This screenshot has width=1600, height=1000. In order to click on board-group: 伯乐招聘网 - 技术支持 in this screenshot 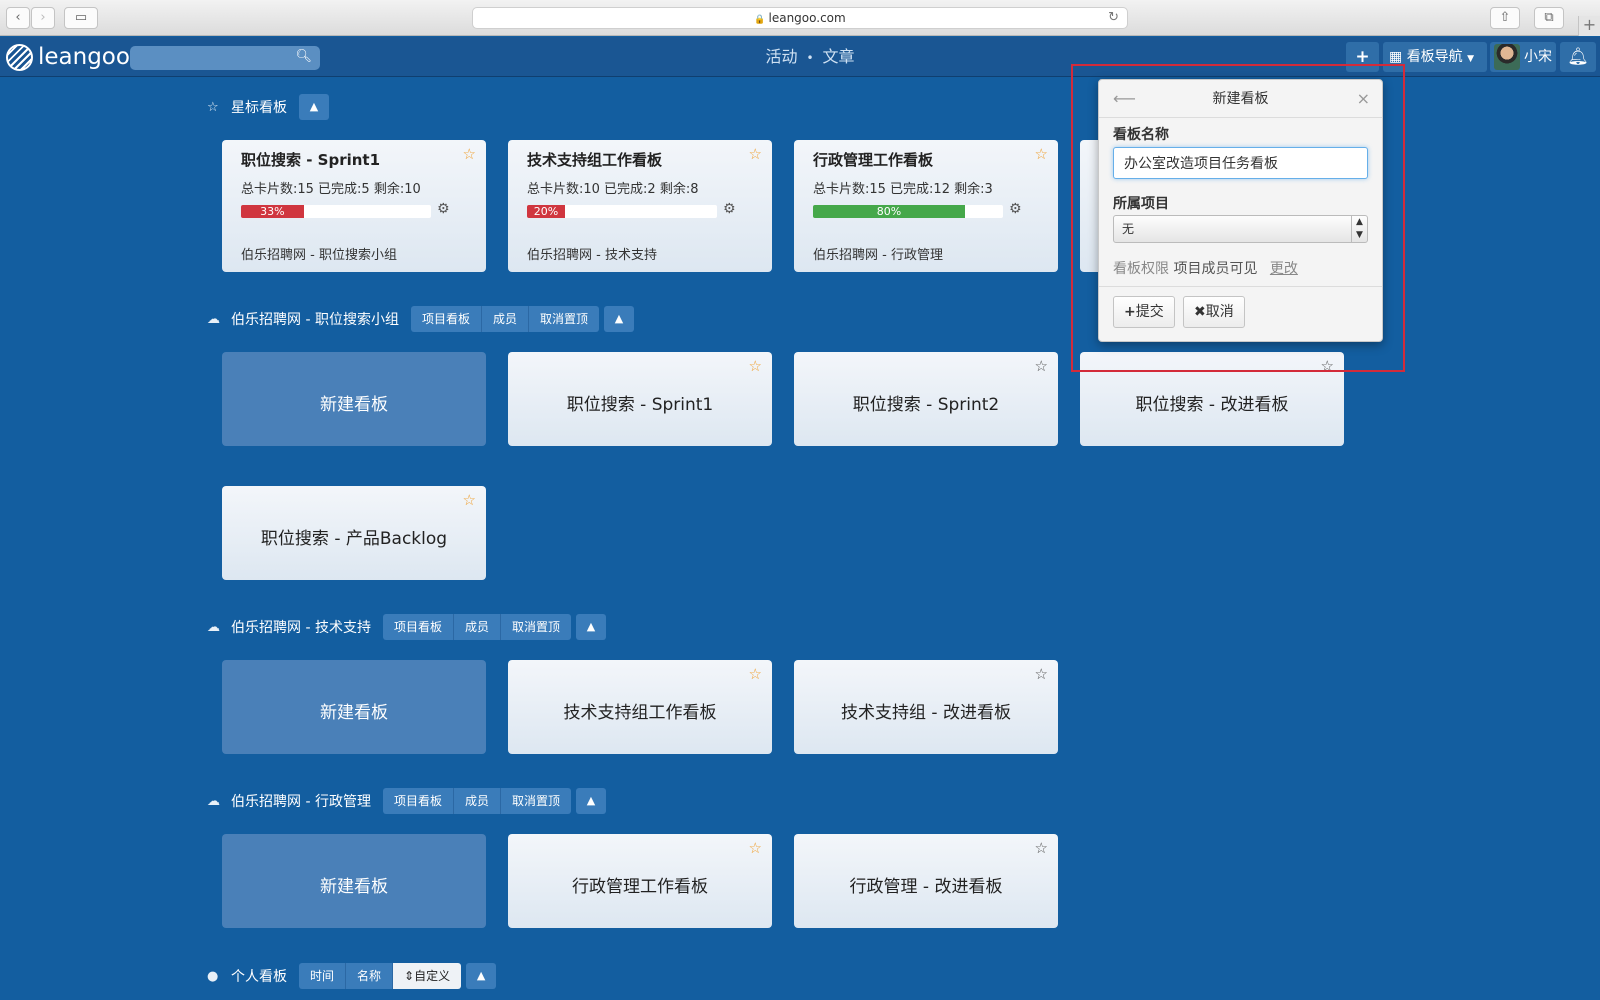, I will do `click(592, 255)`.